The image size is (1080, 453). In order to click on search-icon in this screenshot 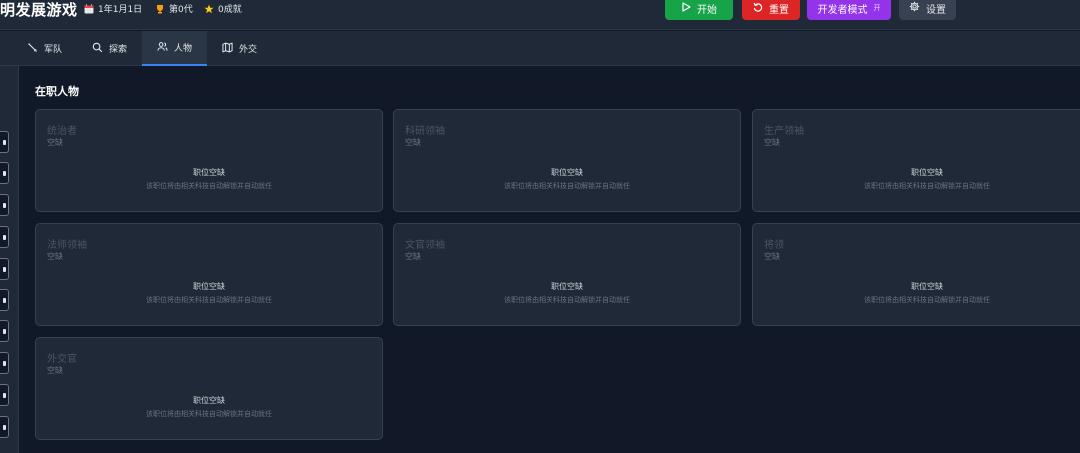, I will do `click(97, 49)`.